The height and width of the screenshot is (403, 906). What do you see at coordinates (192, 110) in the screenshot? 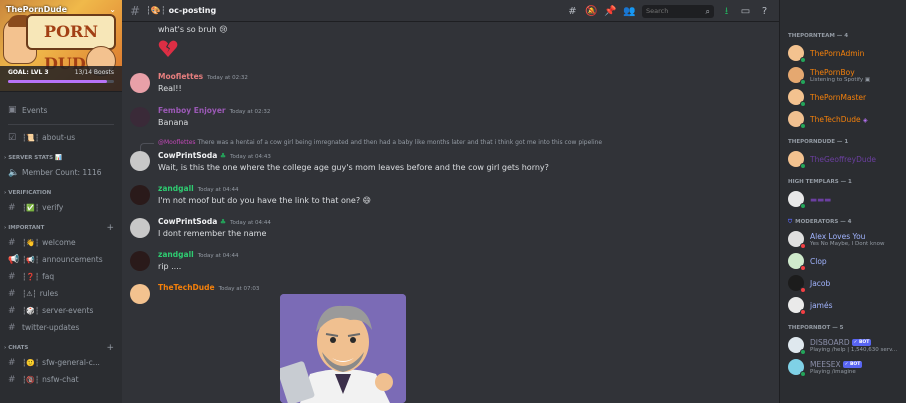
I see `username: Femboy Enjoyer` at bounding box center [192, 110].